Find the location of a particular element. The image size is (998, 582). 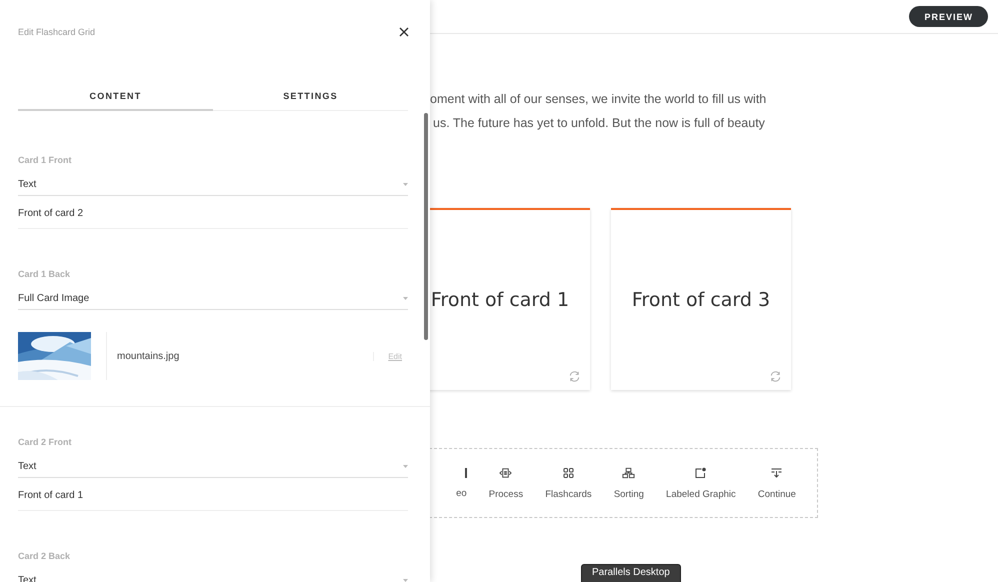

text-field: Front of card 2 is located at coordinates (213, 213).